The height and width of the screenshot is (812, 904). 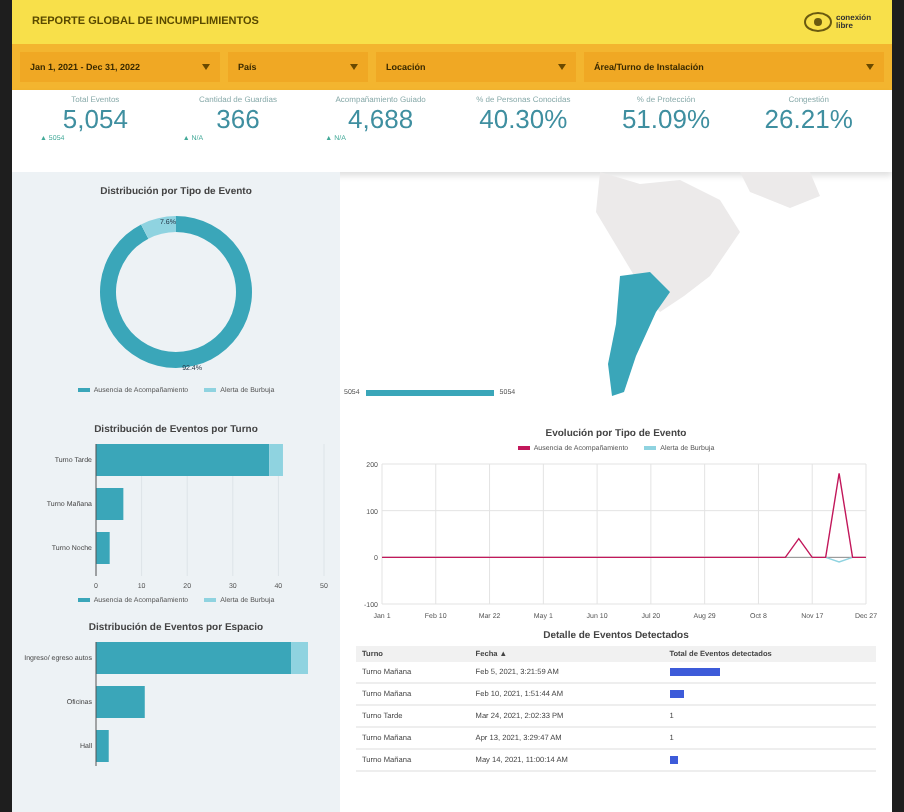 What do you see at coordinates (429, 392) in the screenshot?
I see `legend-scale` at bounding box center [429, 392].